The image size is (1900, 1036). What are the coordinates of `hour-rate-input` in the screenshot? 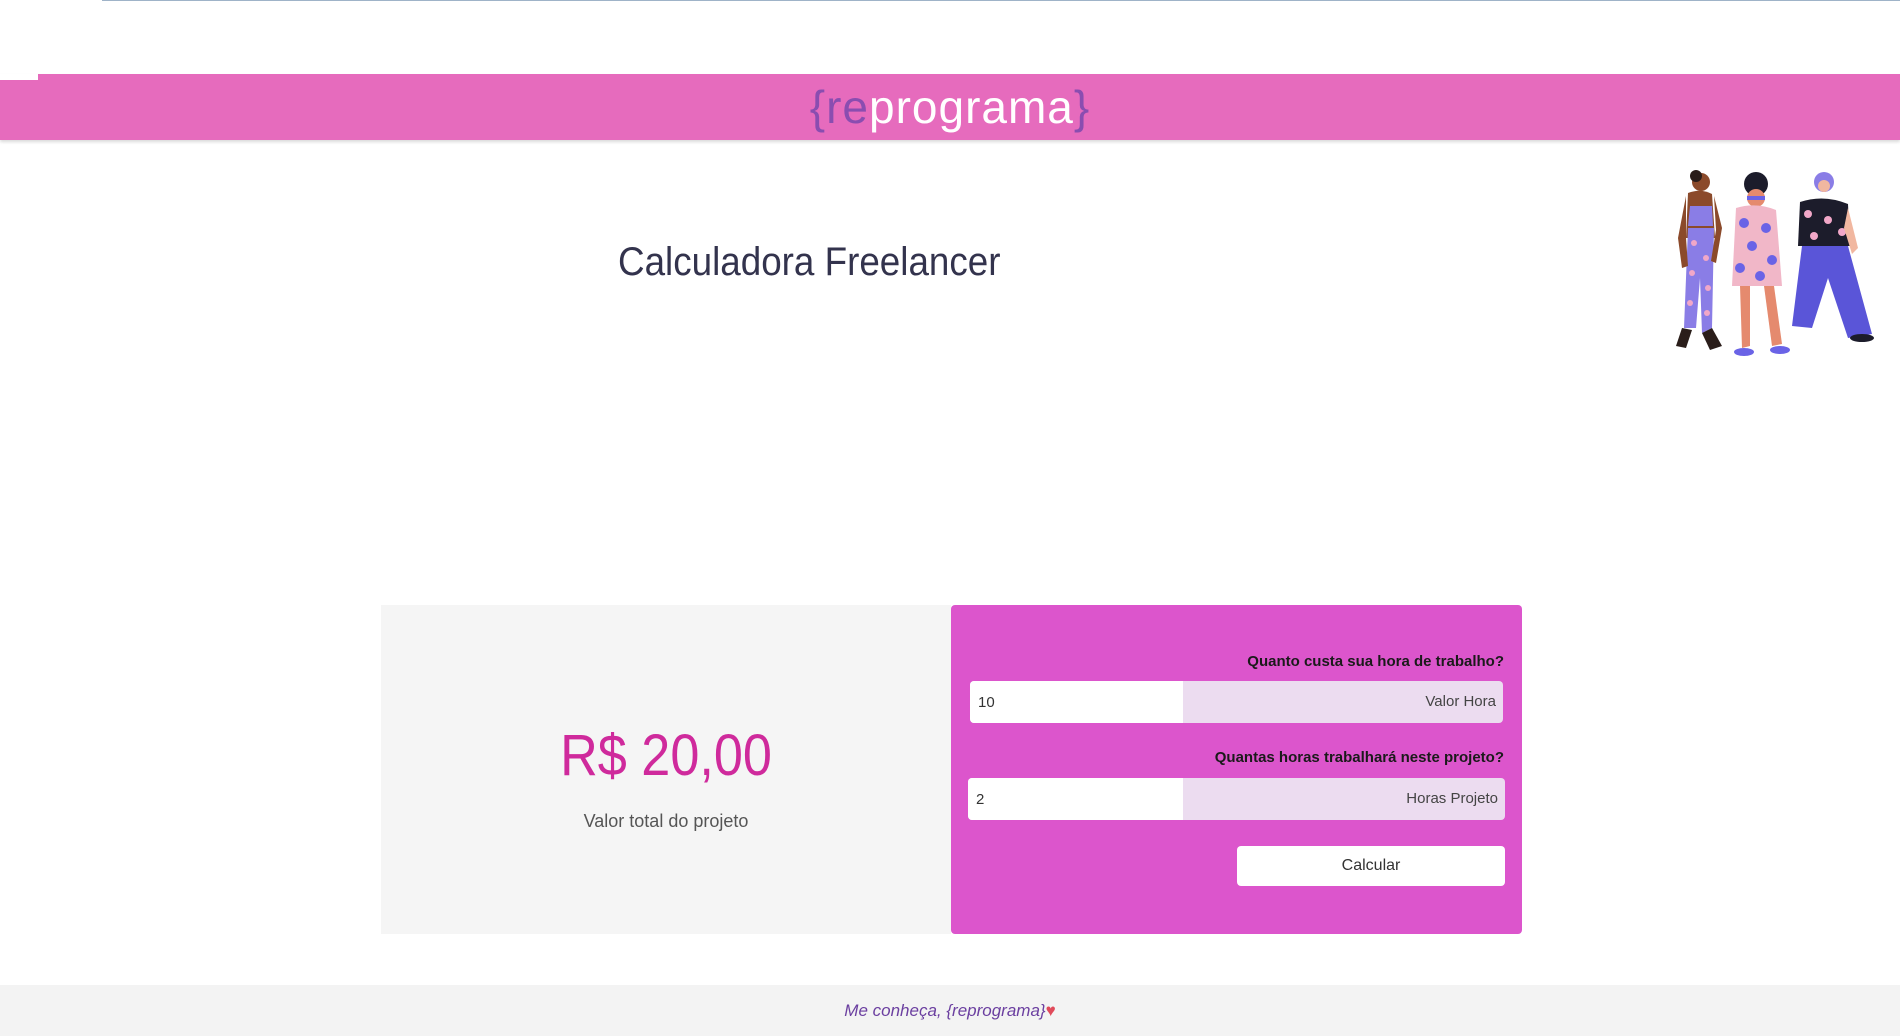 It's located at (1076, 702).